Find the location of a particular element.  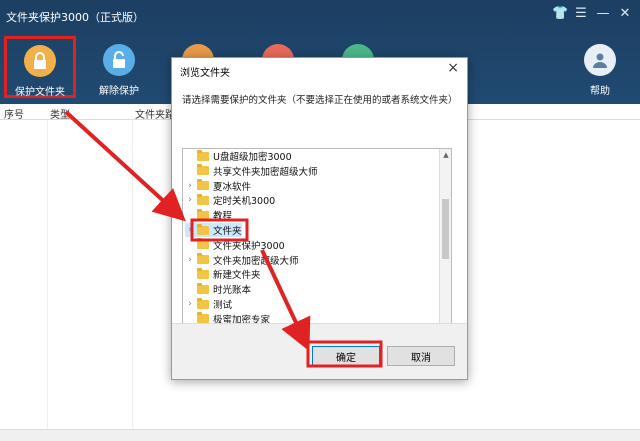

tree-item: 文件夹保护3000 is located at coordinates (235, 245).